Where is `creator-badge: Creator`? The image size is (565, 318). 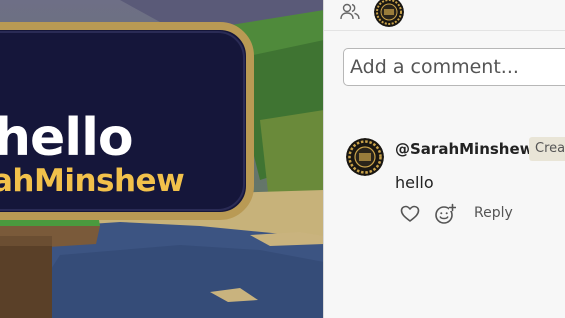 creator-badge: Creator is located at coordinates (547, 149).